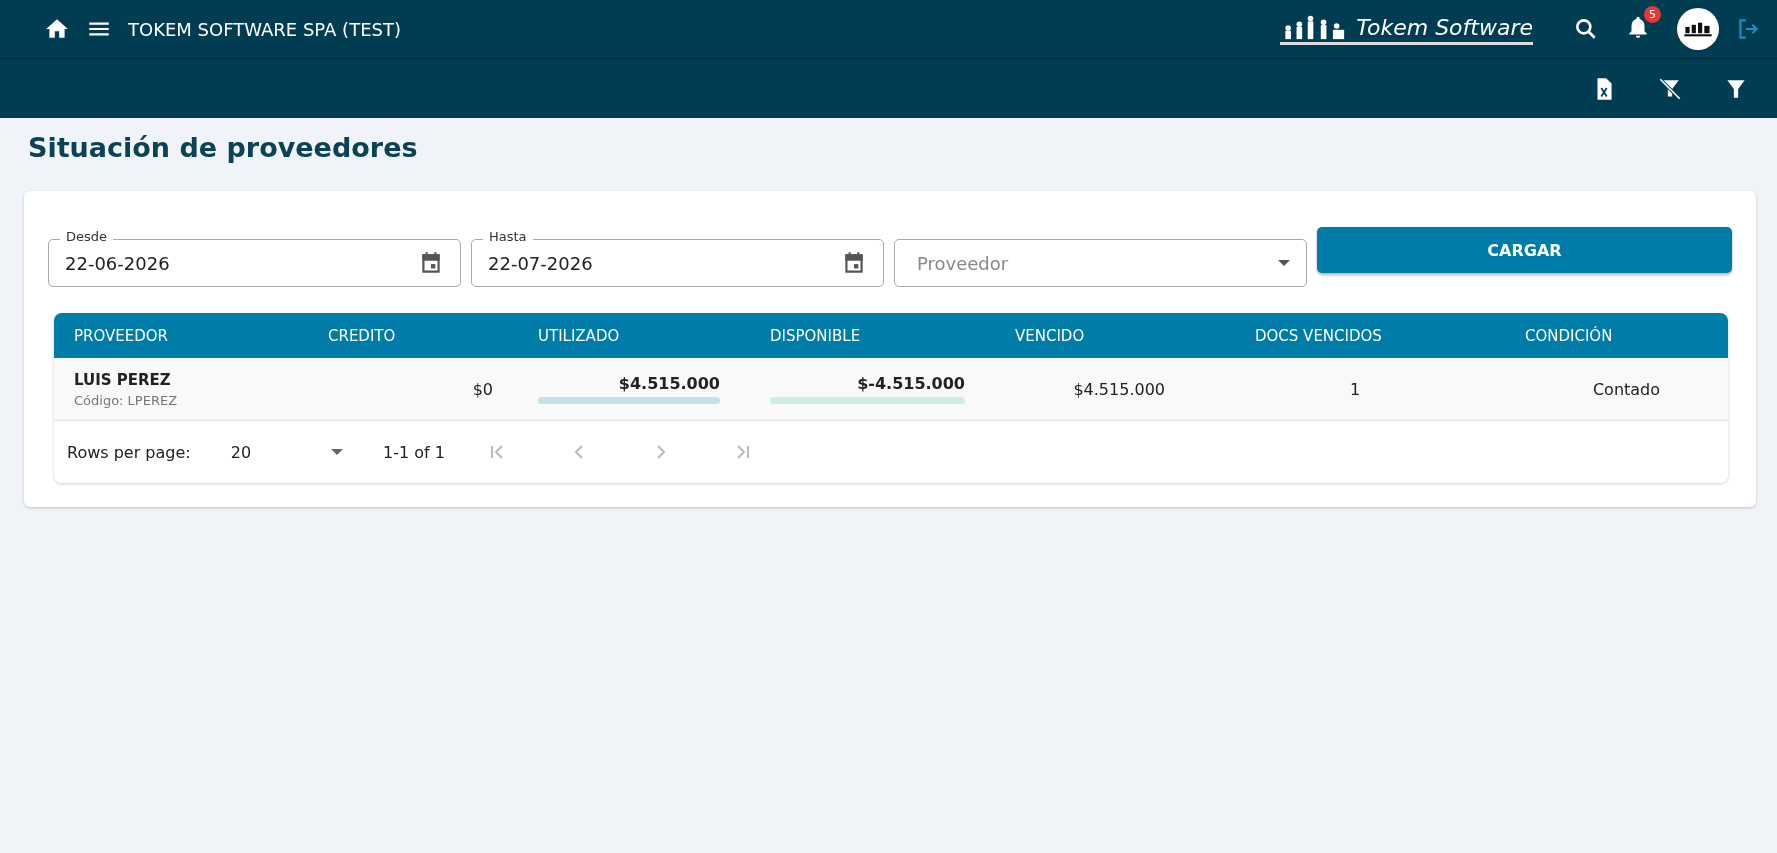 This screenshot has width=1777, height=853. What do you see at coordinates (1626, 389) in the screenshot?
I see `table-cell-text: Contado` at bounding box center [1626, 389].